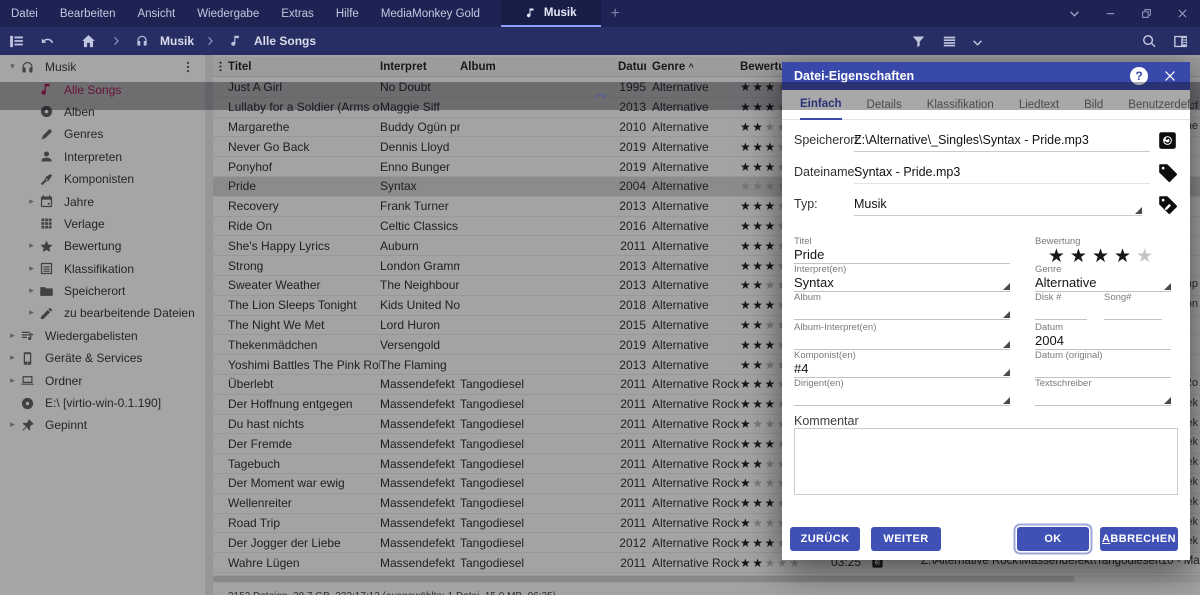 The image size is (1200, 595). Describe the element at coordinates (1061, 311) in the screenshot. I see `disk-input` at that location.